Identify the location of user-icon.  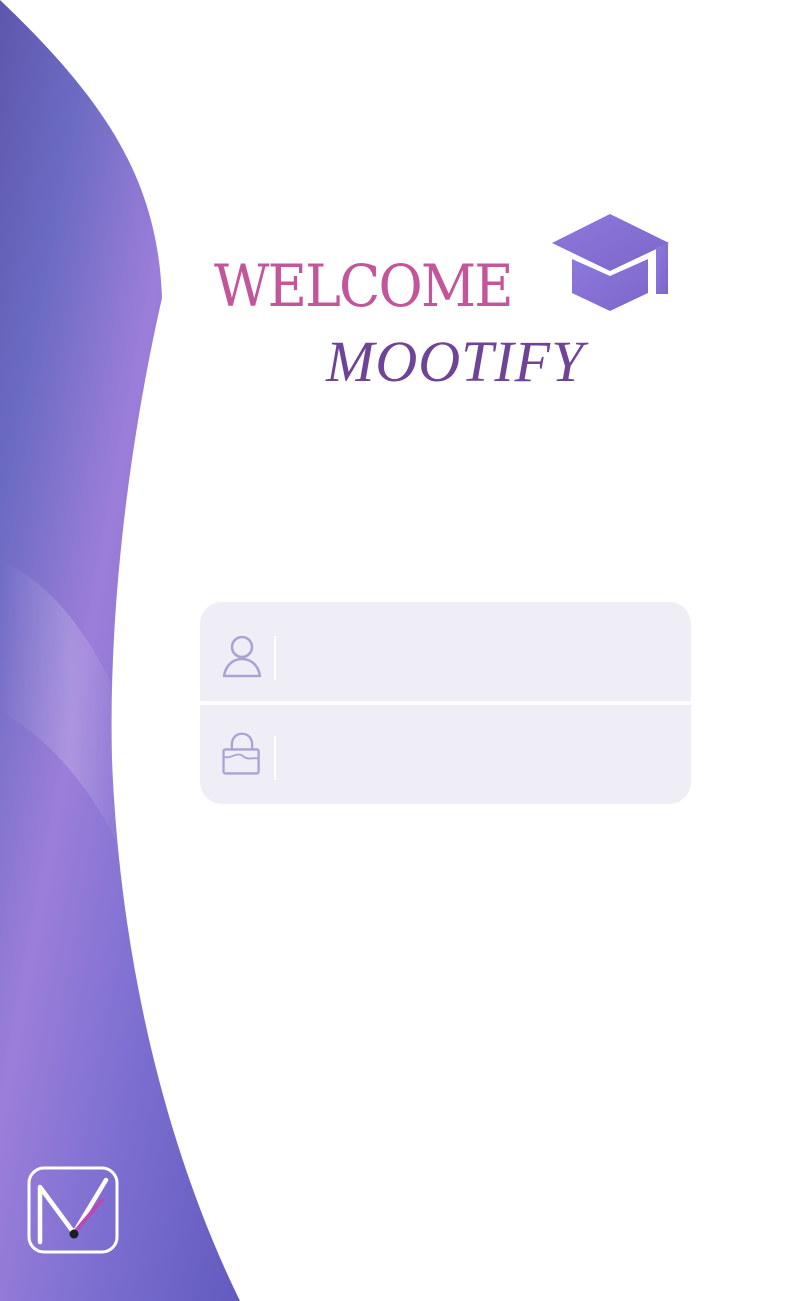
(242, 656).